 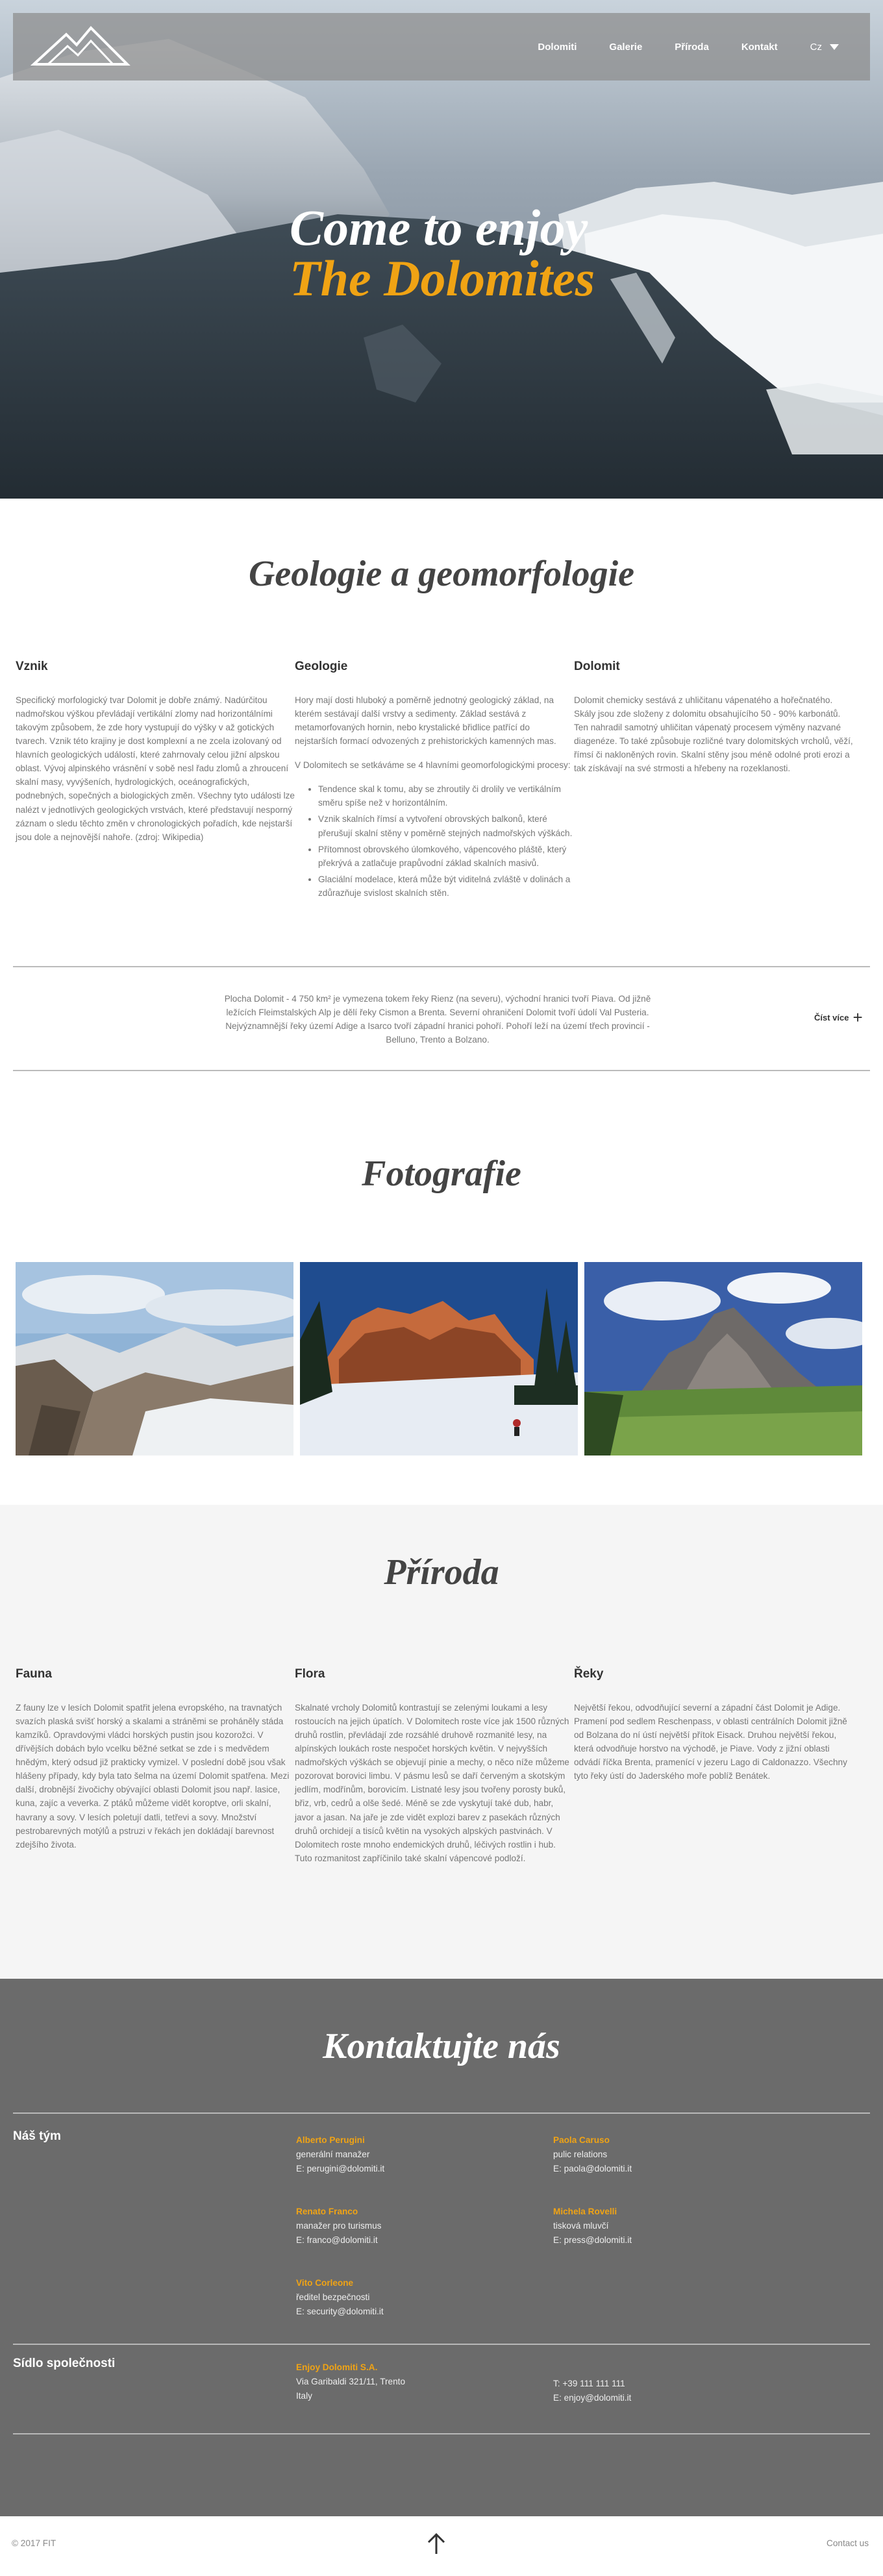 I want to click on nav-item-dolomiti: Dolomiti, so click(x=557, y=47).